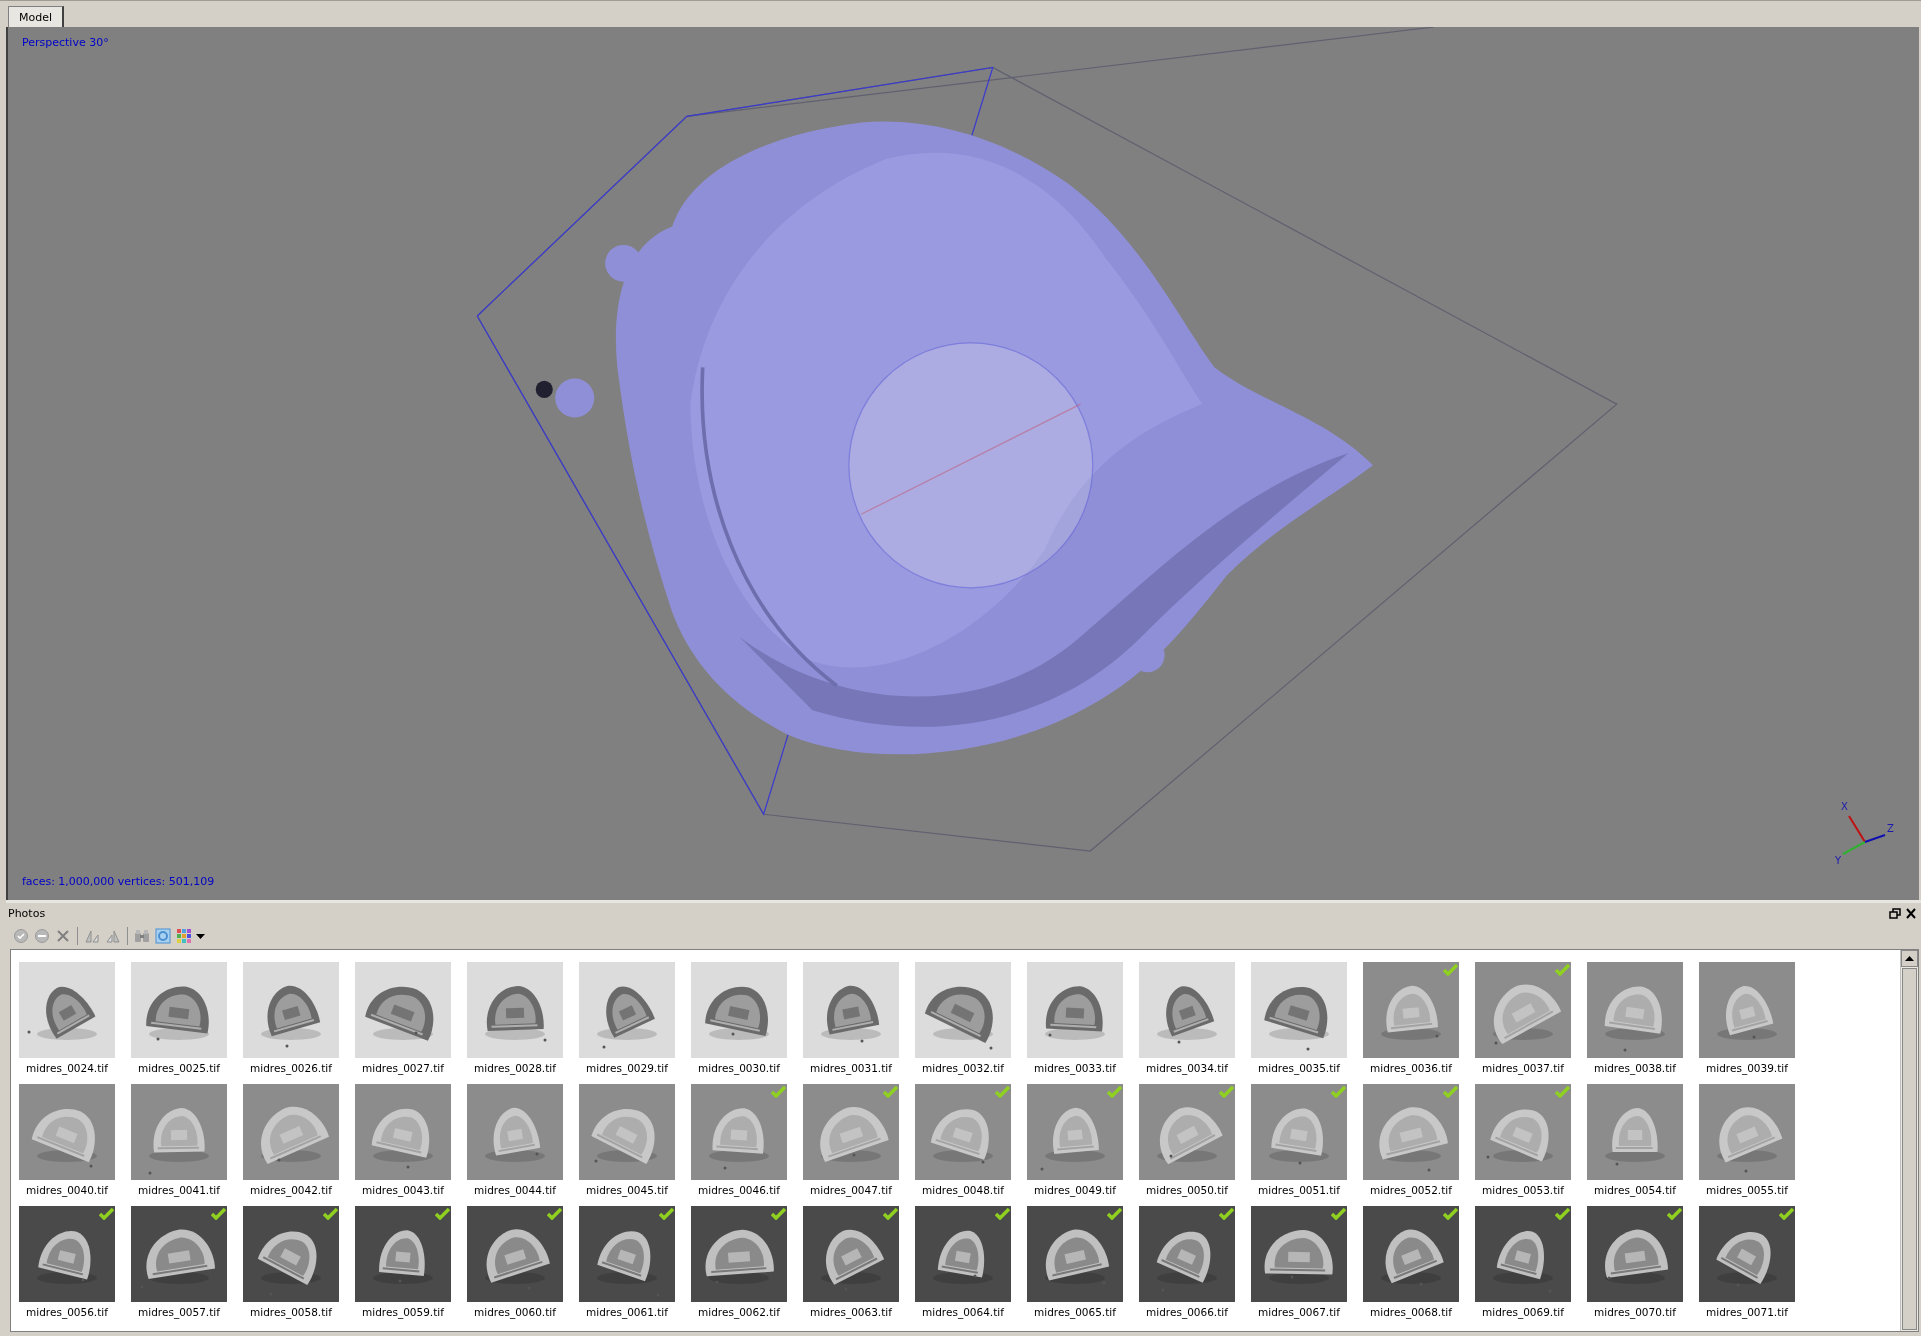 The width and height of the screenshot is (1921, 1336). I want to click on photo-filename: midres_0026.tif, so click(291, 1068).